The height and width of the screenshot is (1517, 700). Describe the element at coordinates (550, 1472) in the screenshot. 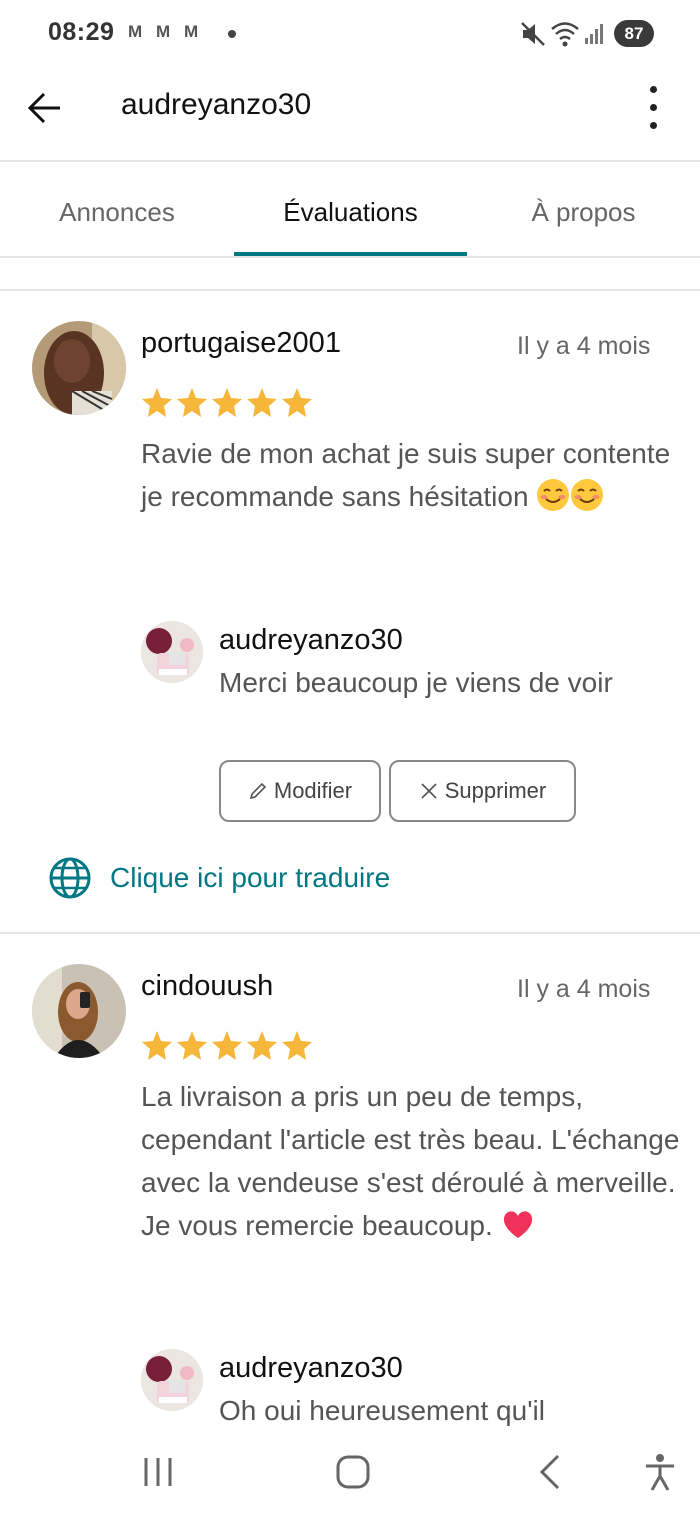

I see `back-icon` at that location.